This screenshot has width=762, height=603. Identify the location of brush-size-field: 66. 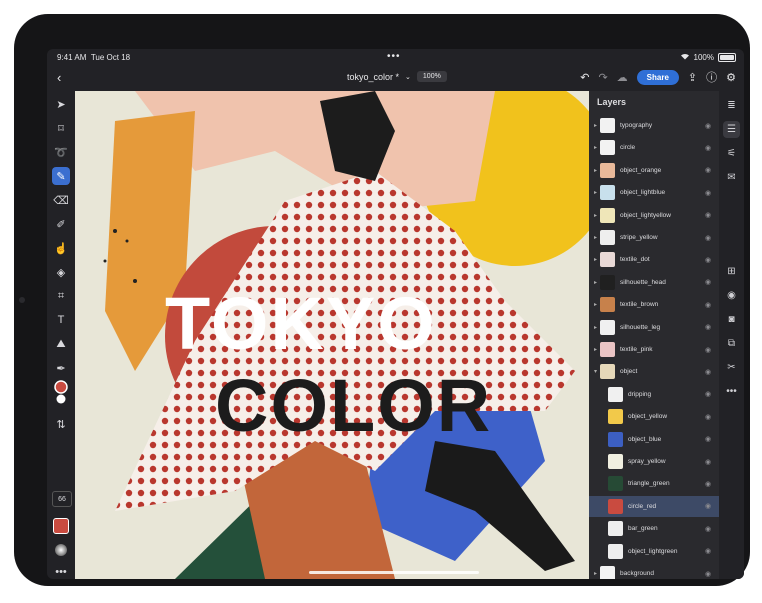
(62, 499).